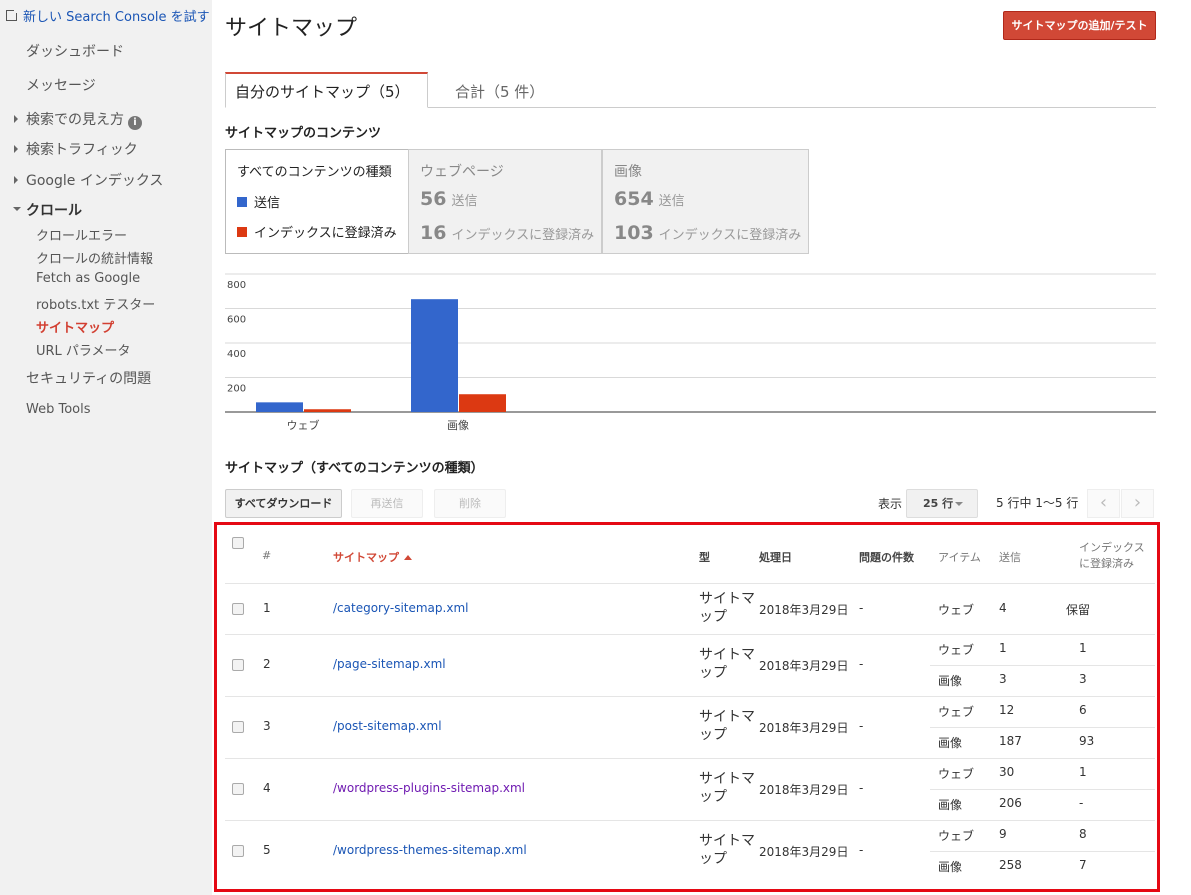 The height and width of the screenshot is (895, 1191). I want to click on sidebar-item-security-issues: セキュリティの問題, so click(88, 378).